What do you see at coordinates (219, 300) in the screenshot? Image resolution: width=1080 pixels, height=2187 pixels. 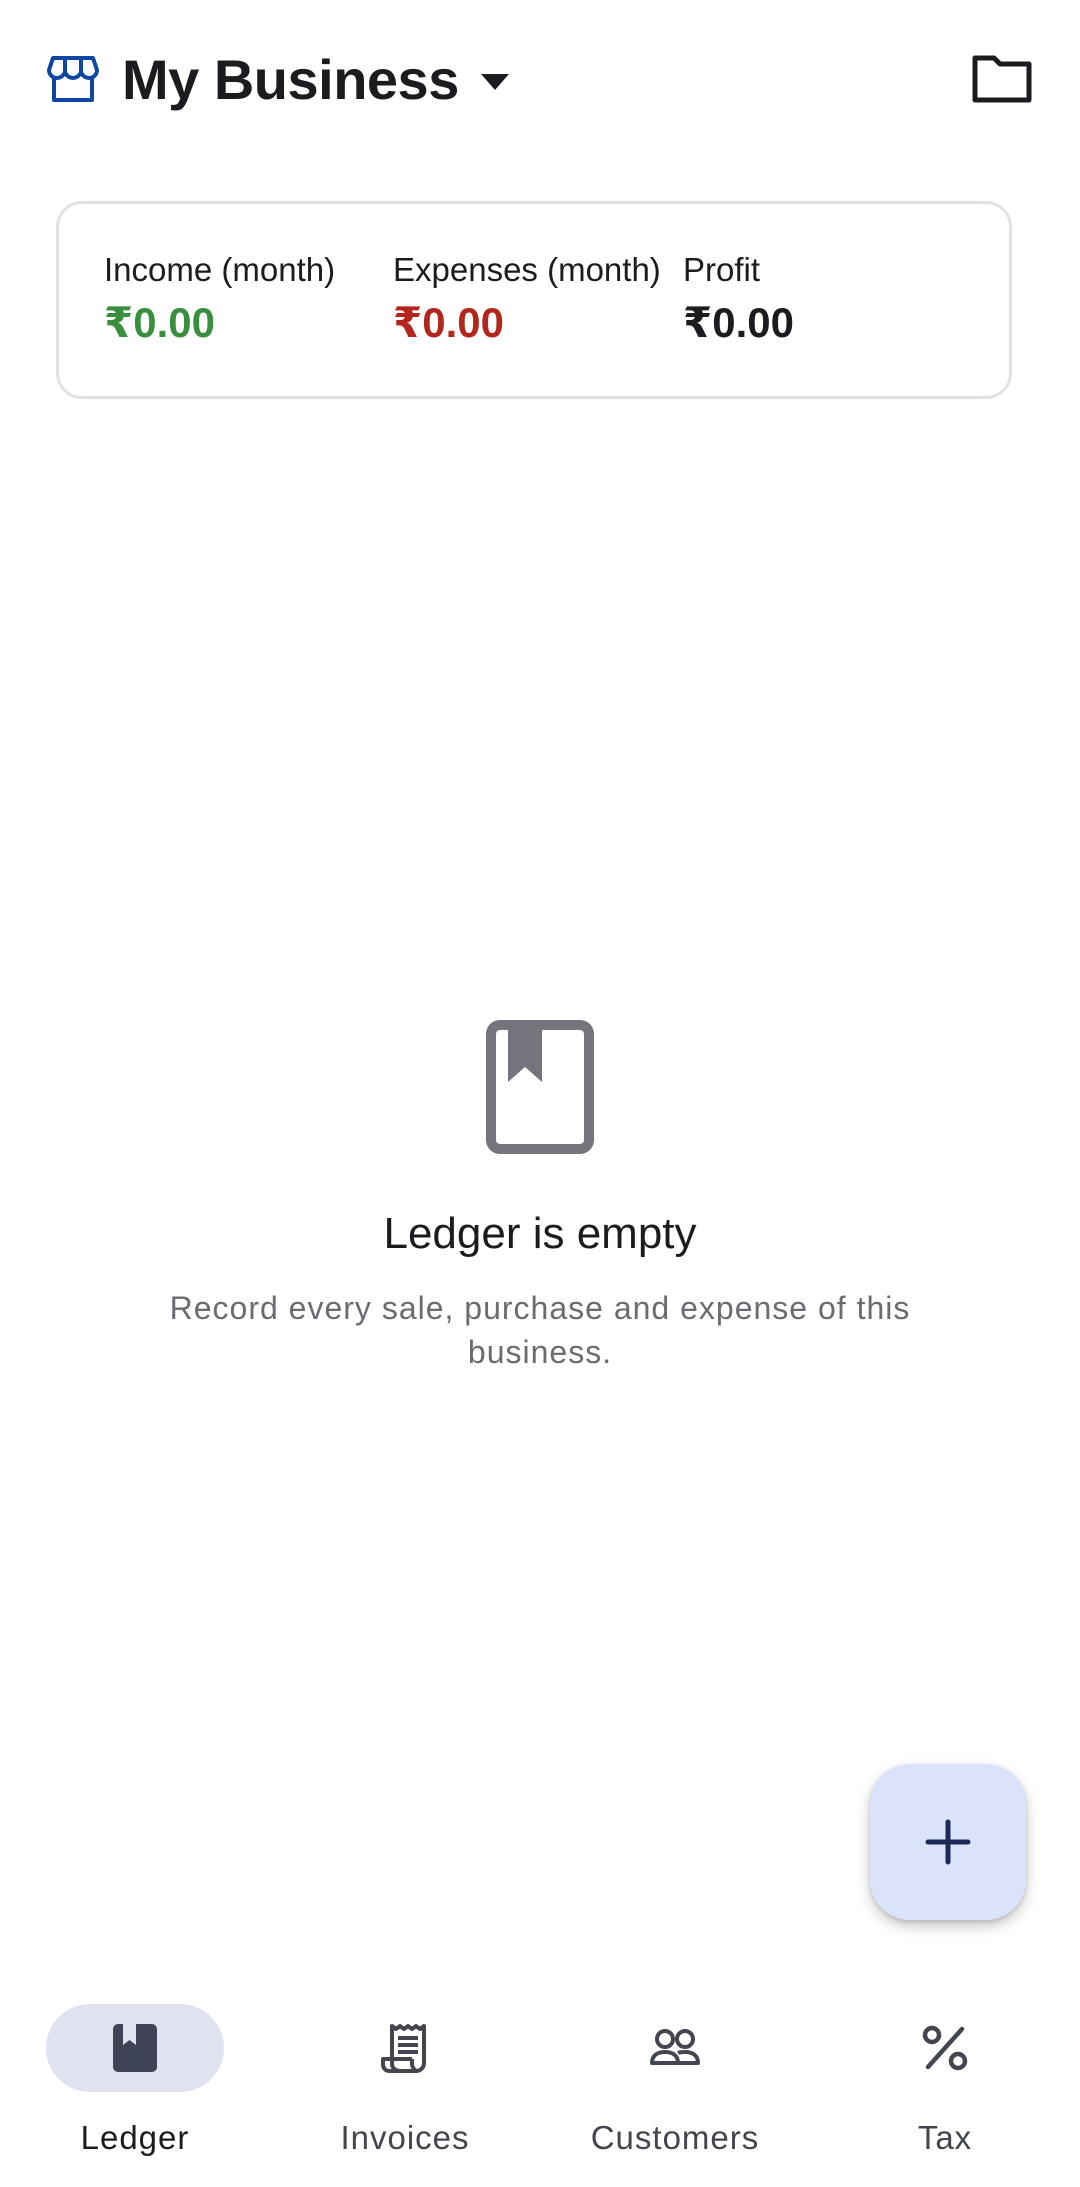 I see `income-stat: Income (month) ₹0.00` at bounding box center [219, 300].